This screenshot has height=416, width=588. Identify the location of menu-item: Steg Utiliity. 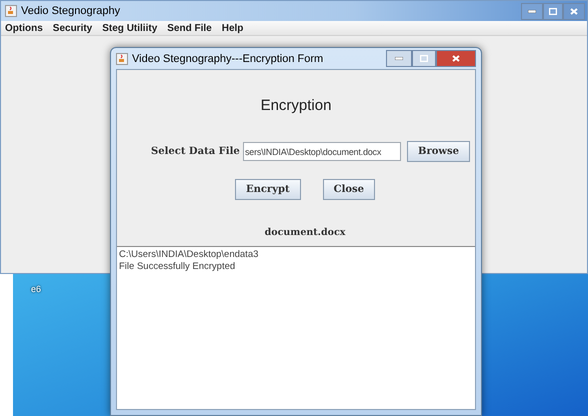
(130, 28).